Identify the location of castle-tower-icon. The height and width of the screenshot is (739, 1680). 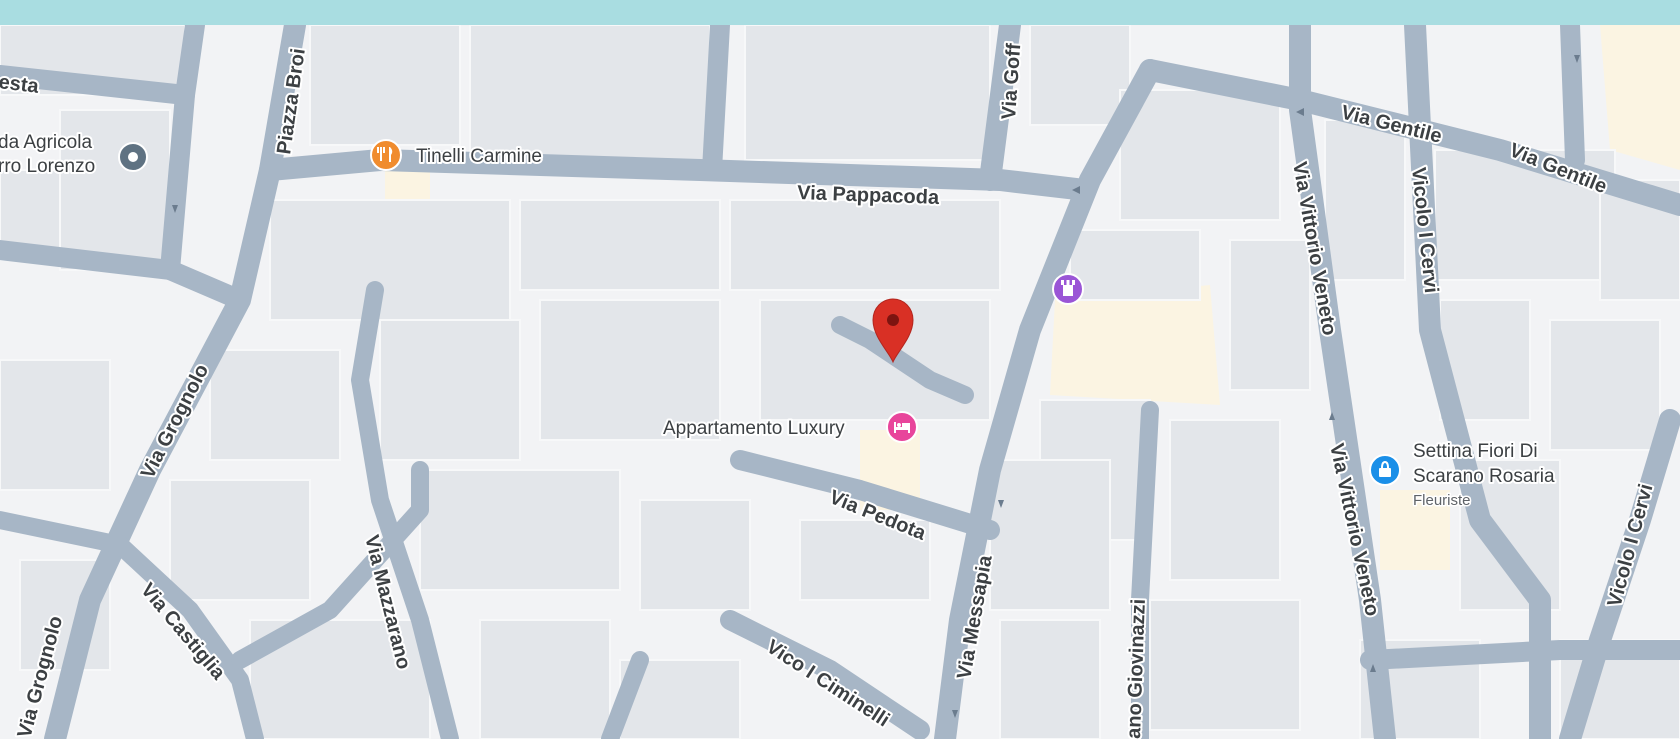
(1068, 289).